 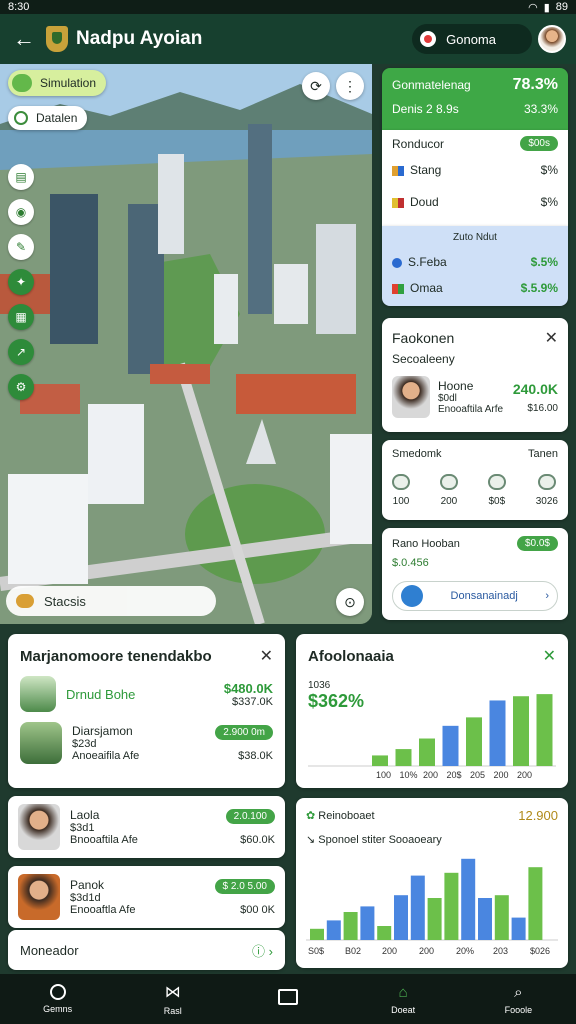 I want to click on rates-card: Ronducor $00s Stang $% Doud $%, so click(x=475, y=178).